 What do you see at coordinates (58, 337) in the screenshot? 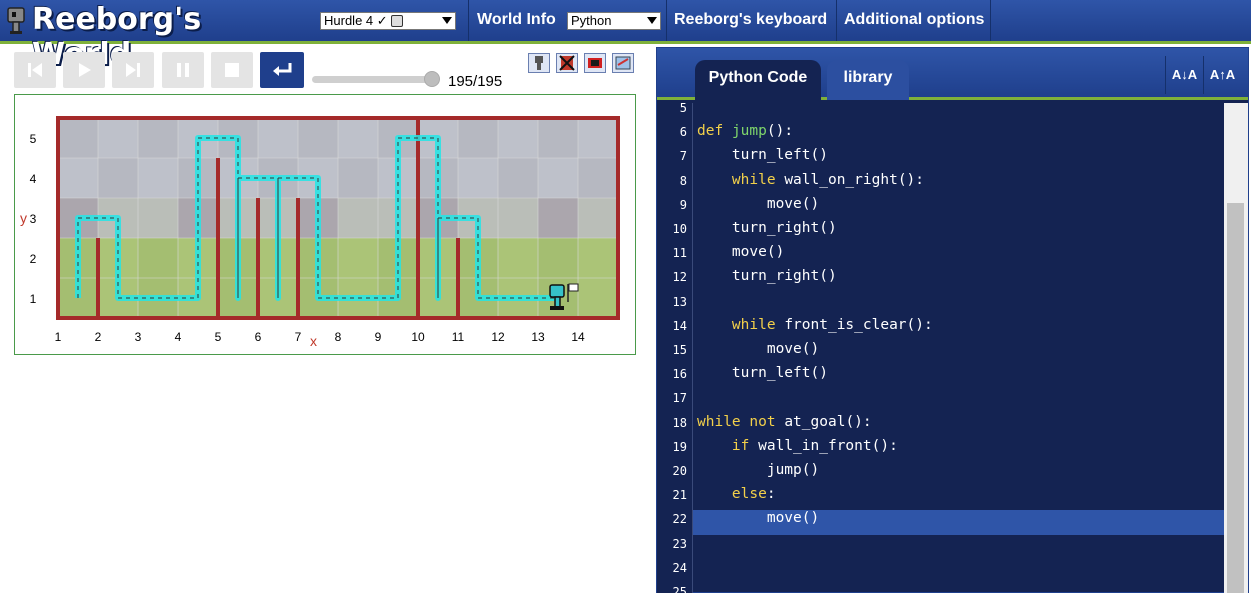
I see `x-tick-label: 1` at bounding box center [58, 337].